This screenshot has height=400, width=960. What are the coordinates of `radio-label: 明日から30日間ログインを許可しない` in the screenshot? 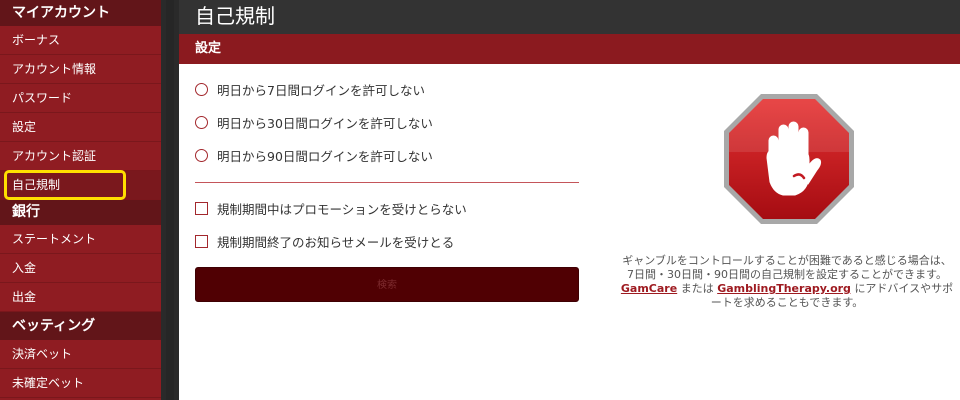 It's located at (325, 123).